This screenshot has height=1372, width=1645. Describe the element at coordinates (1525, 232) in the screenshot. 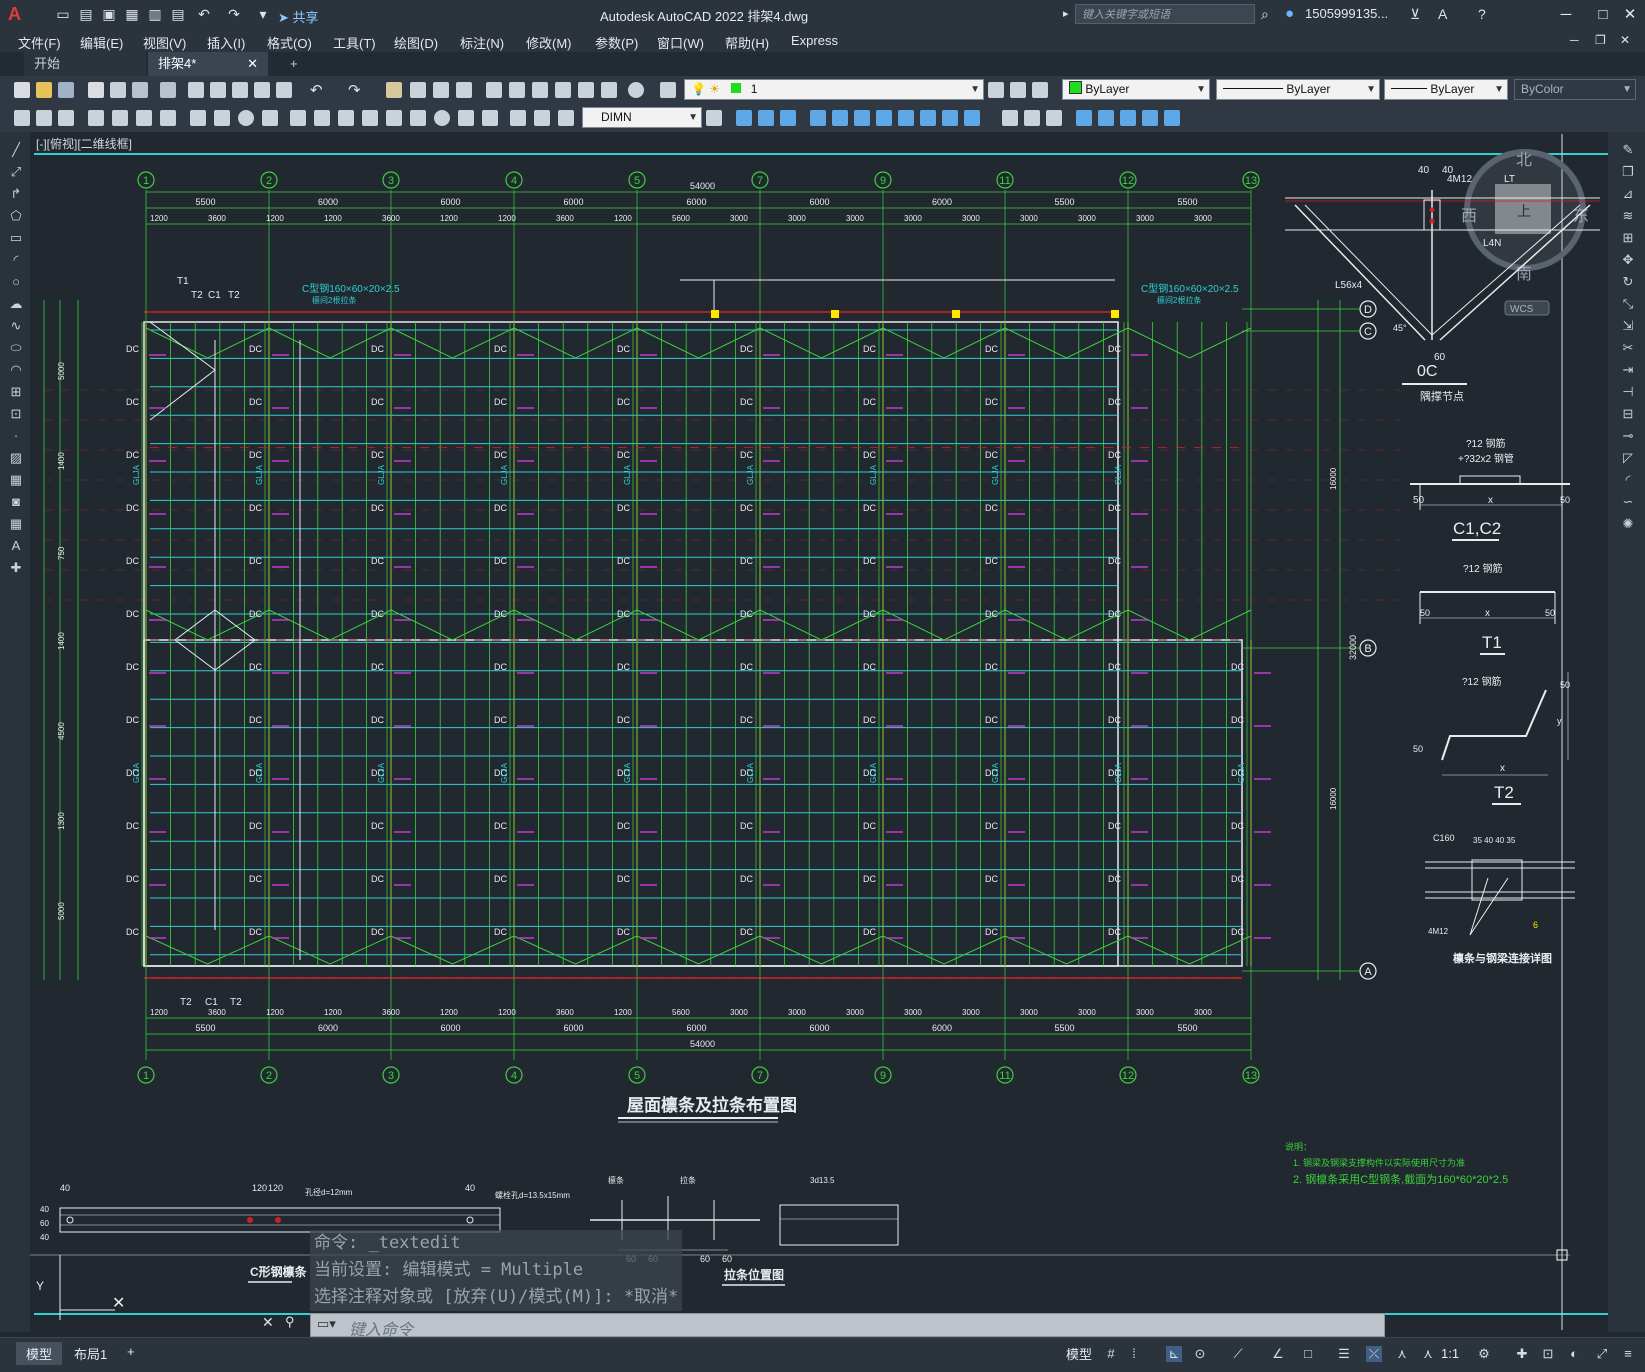

I see `viewcube: 上 北 南 东 西 WCS` at that location.